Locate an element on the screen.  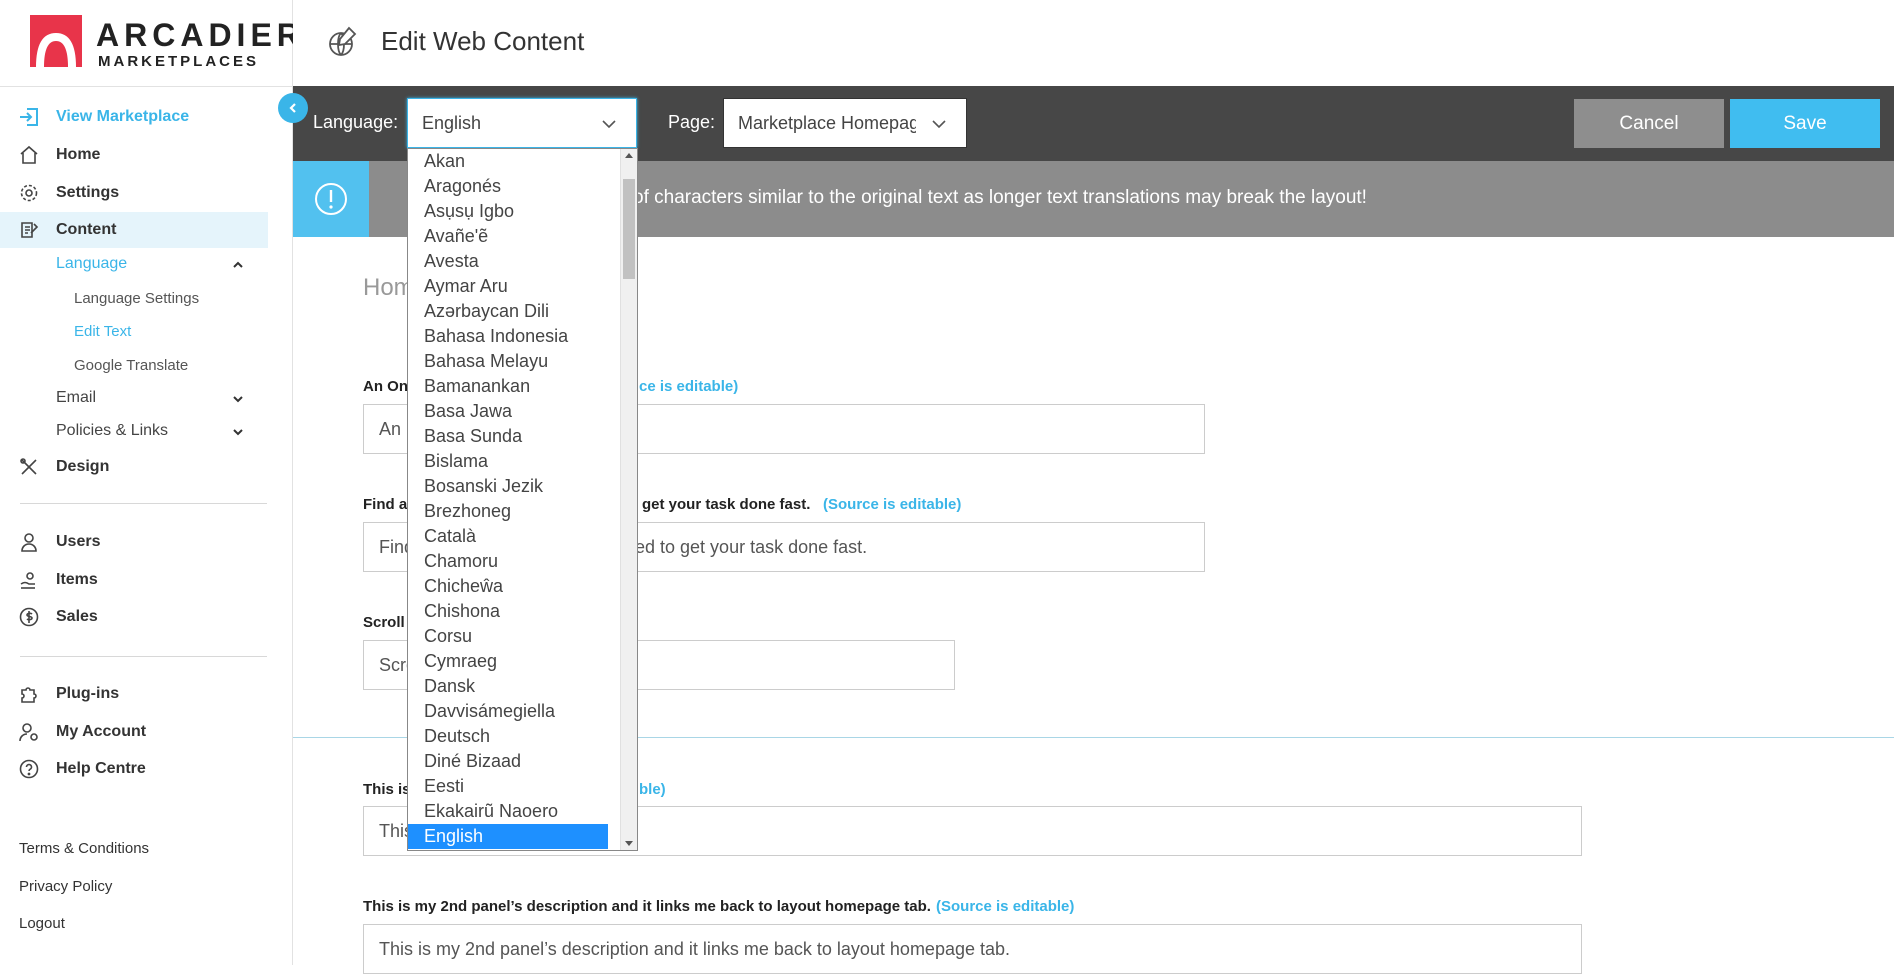
language-option: Eesti is located at coordinates (508, 786).